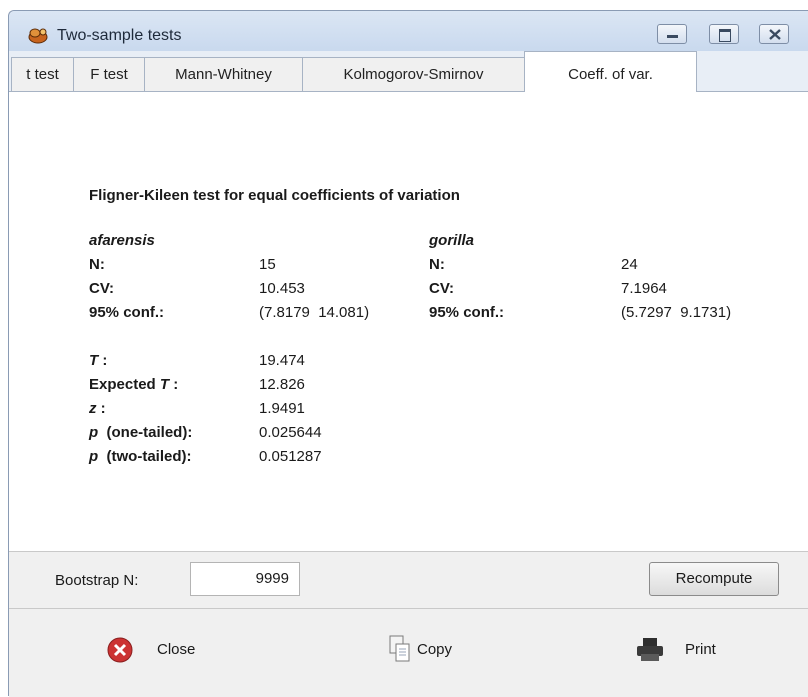 Image resolution: width=808 pixels, height=697 pixels. I want to click on copy-button: Copy, so click(439, 651).